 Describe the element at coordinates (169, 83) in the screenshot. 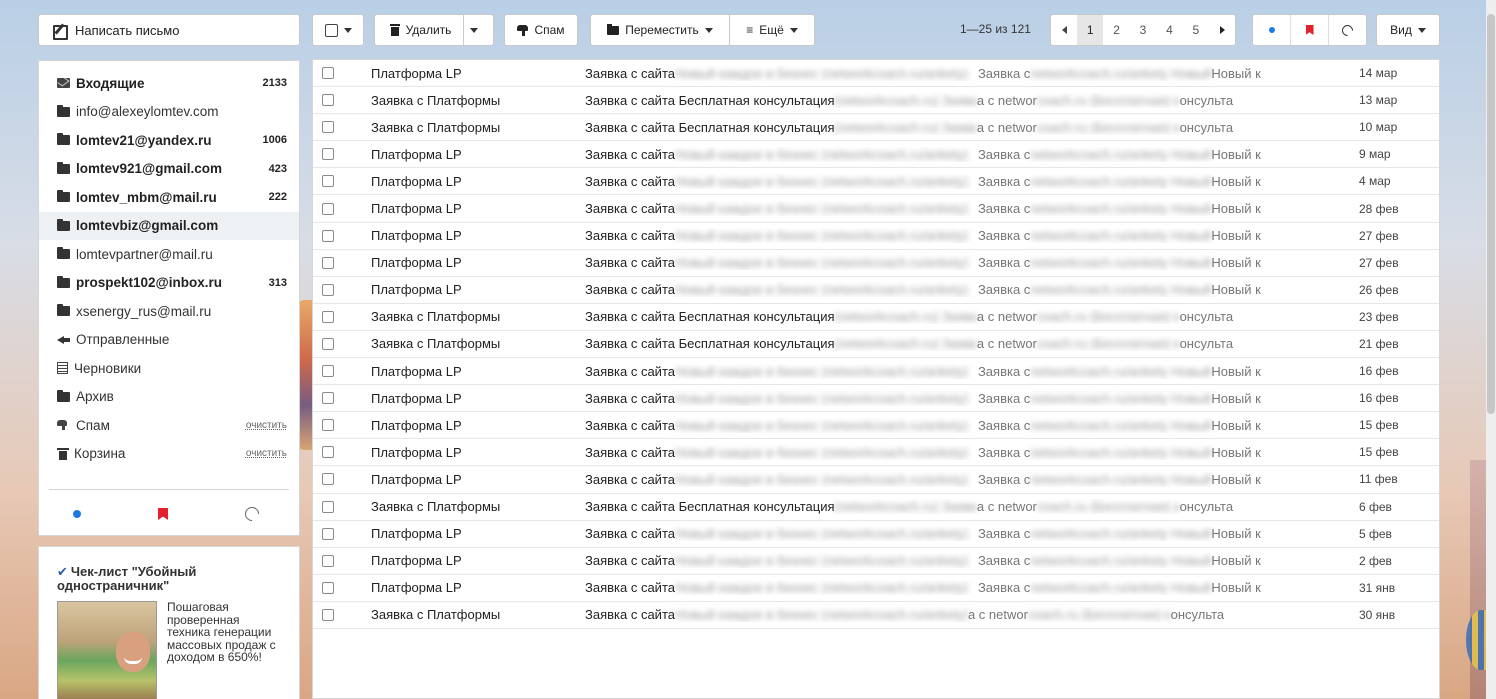

I see `sidebar-folder: Входящие 2133` at that location.